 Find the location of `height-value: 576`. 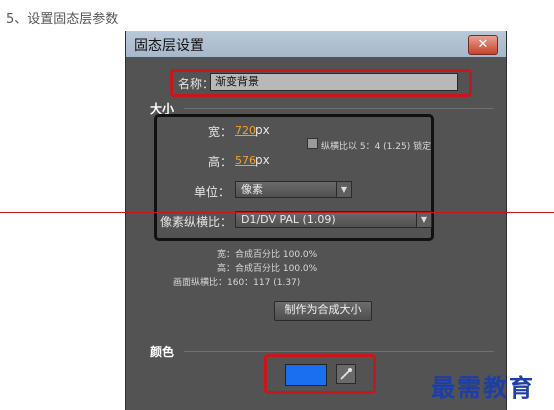

height-value: 576 is located at coordinates (245, 160).